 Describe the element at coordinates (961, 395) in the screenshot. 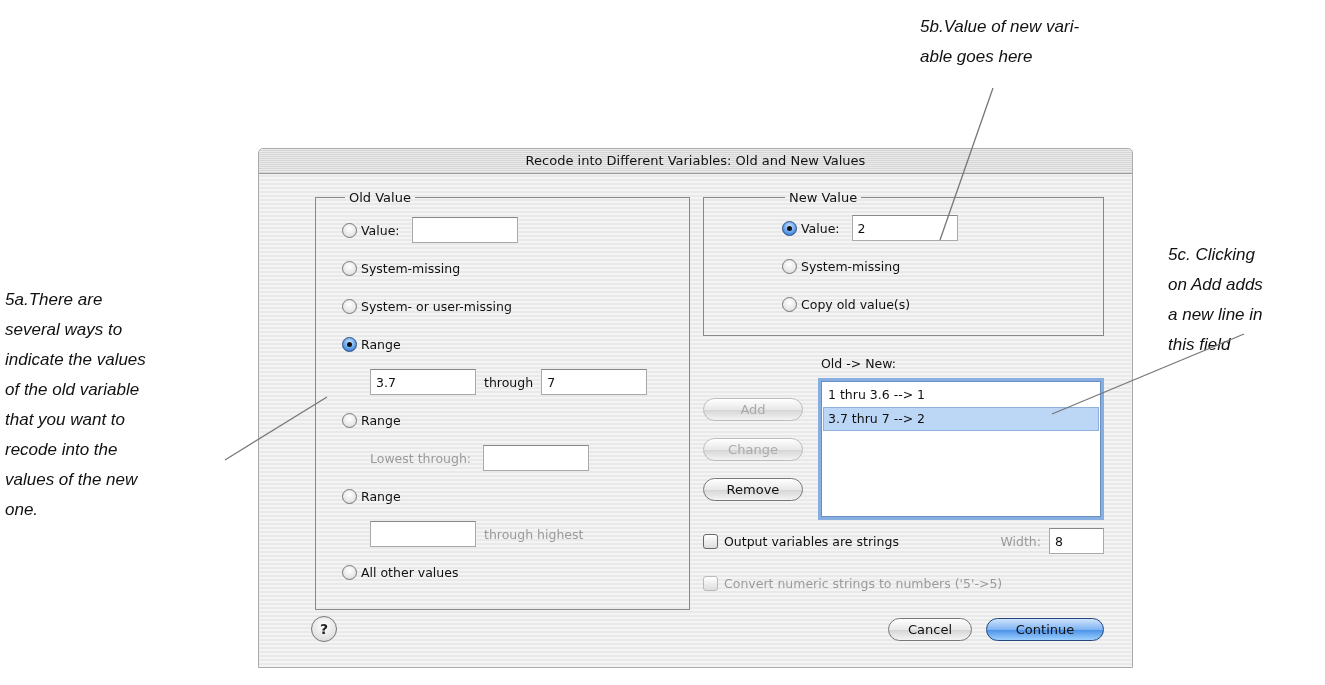

I see `list-item: 1 thru 3.6 --> 1` at that location.